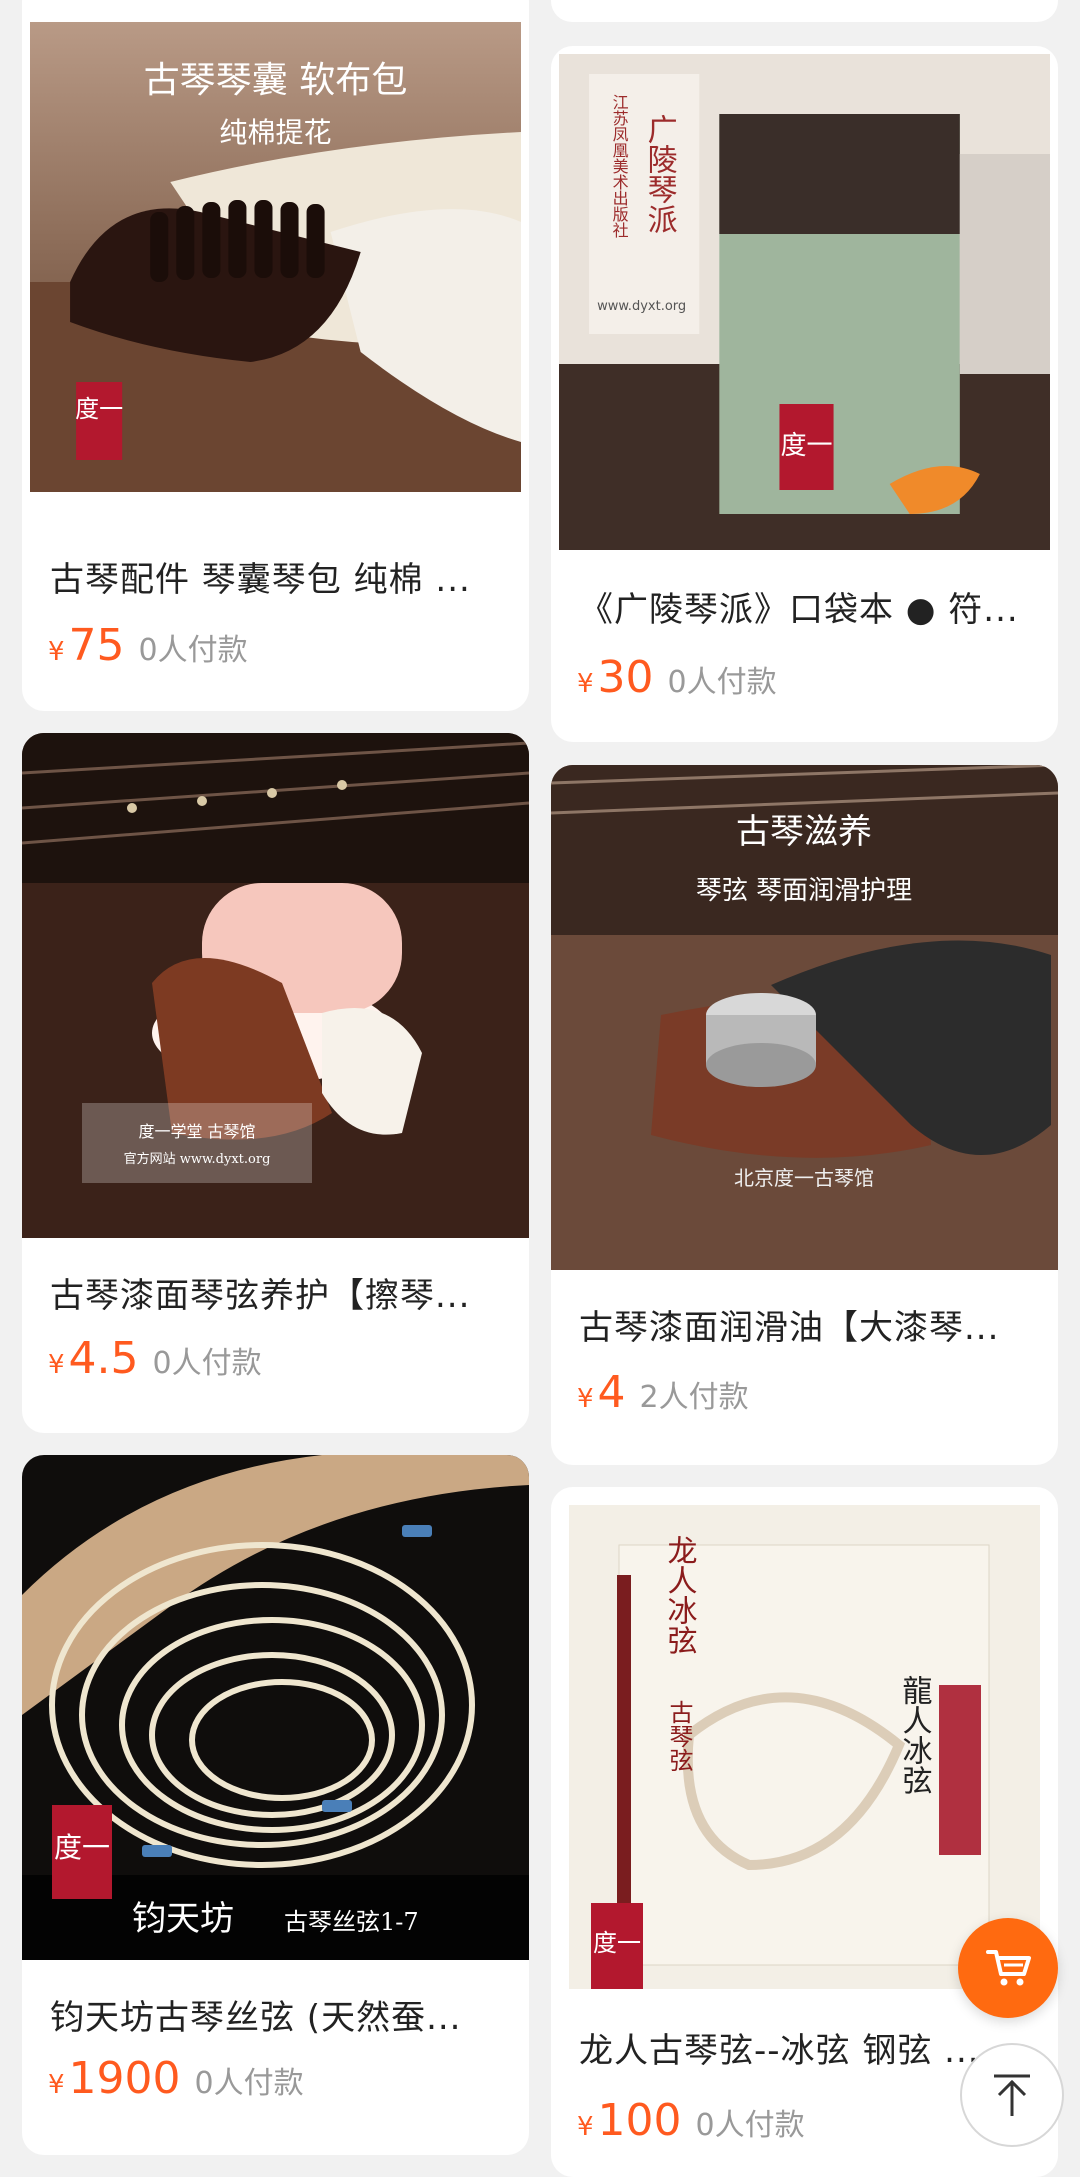 This screenshot has height=2177, width=1080. Describe the element at coordinates (639, 2120) in the screenshot. I see `product-price: 100` at that location.